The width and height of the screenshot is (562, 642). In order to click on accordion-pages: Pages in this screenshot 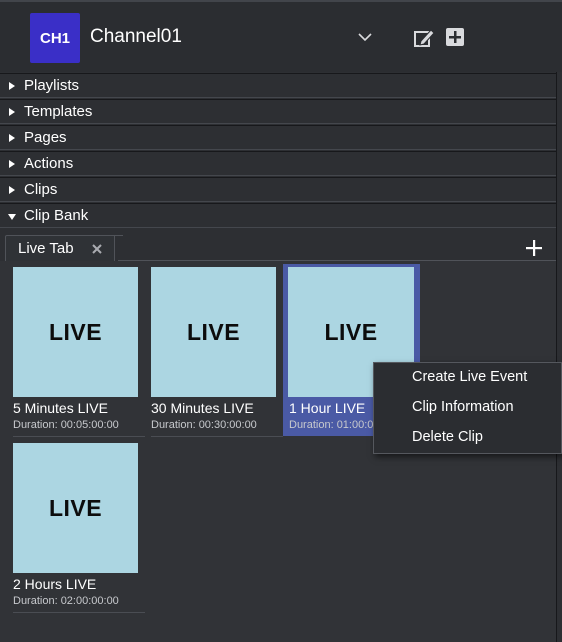, I will do `click(278, 137)`.